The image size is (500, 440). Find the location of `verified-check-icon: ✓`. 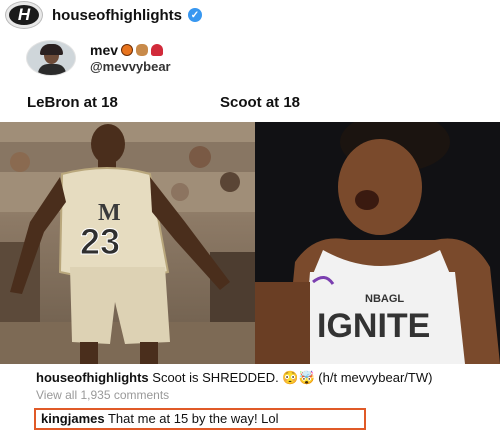

verified-check-icon: ✓ is located at coordinates (194, 15).